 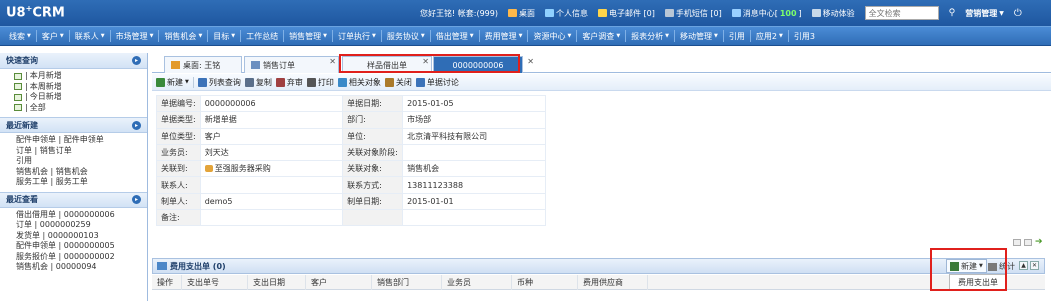 I want to click on top-sms-link: 手机短信 [0], so click(x=693, y=13).